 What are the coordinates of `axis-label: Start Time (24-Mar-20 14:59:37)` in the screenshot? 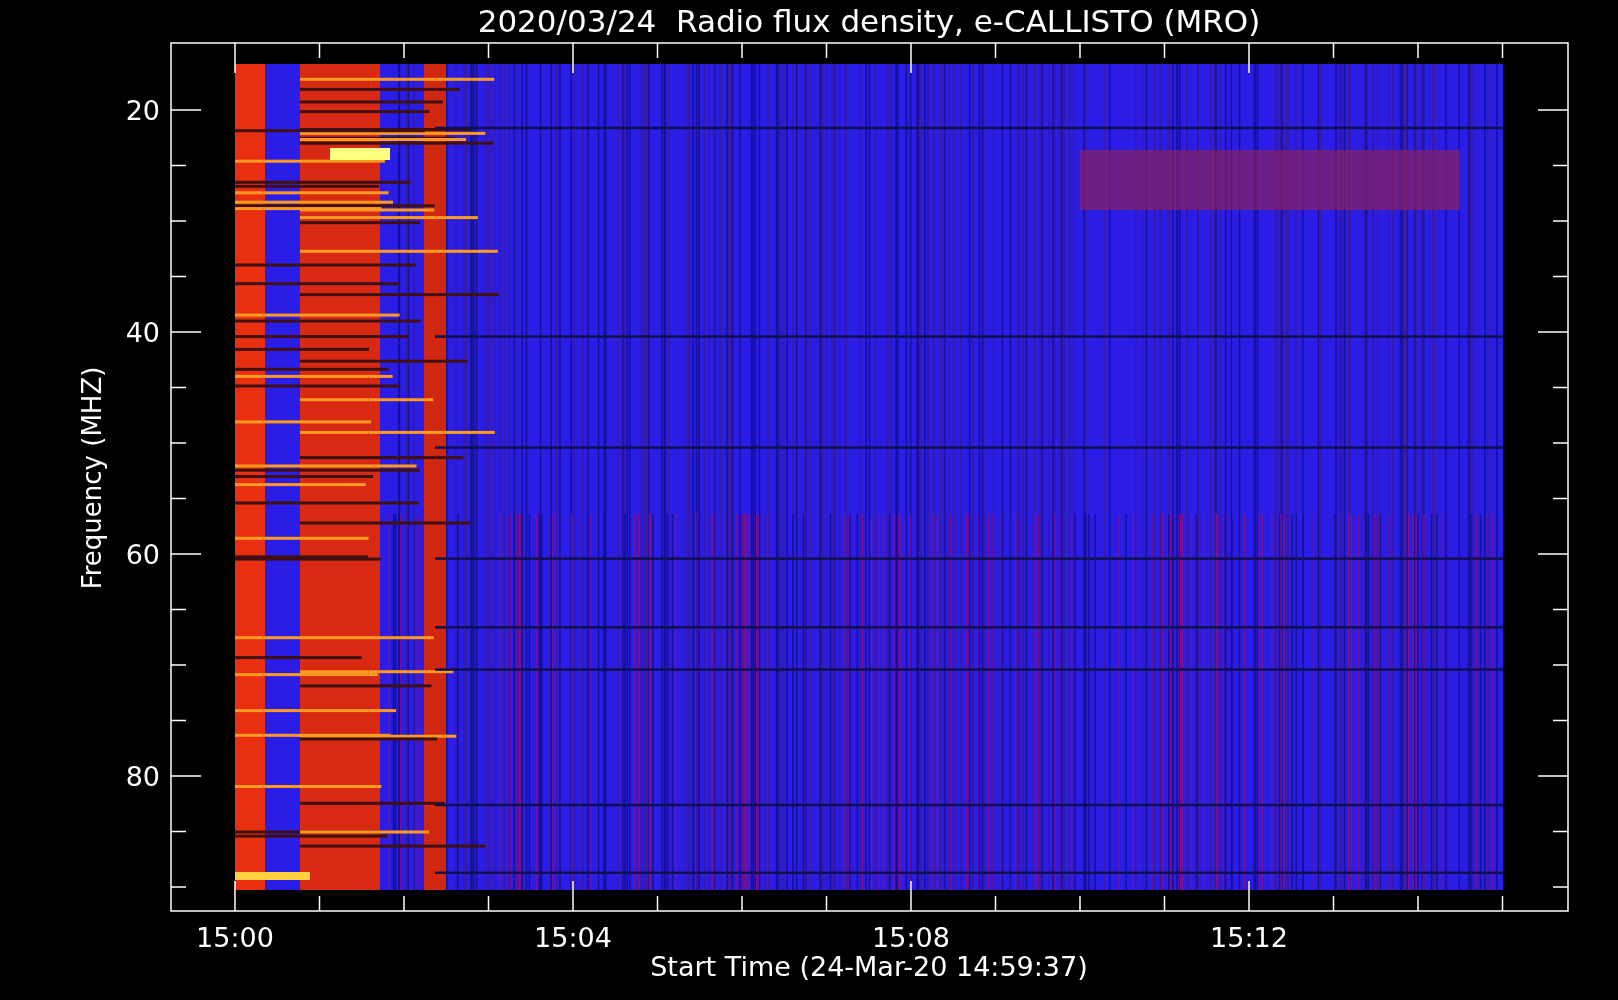 It's located at (869, 966).